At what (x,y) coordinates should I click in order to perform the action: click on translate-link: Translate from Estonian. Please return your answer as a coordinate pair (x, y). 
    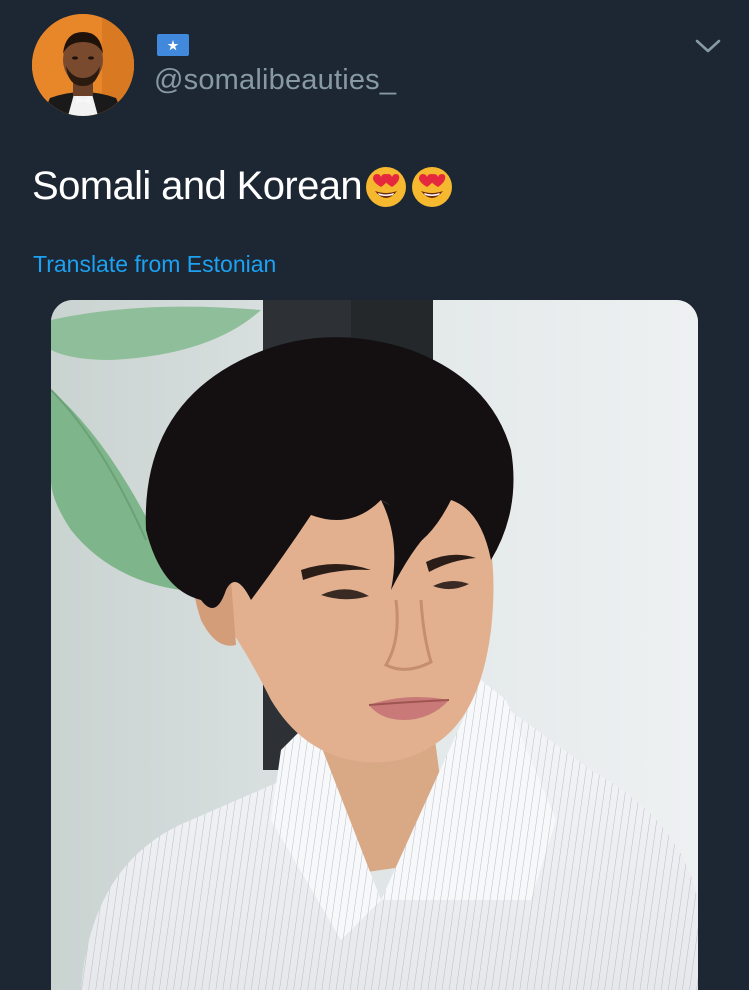
    Looking at the image, I should click on (154, 264).